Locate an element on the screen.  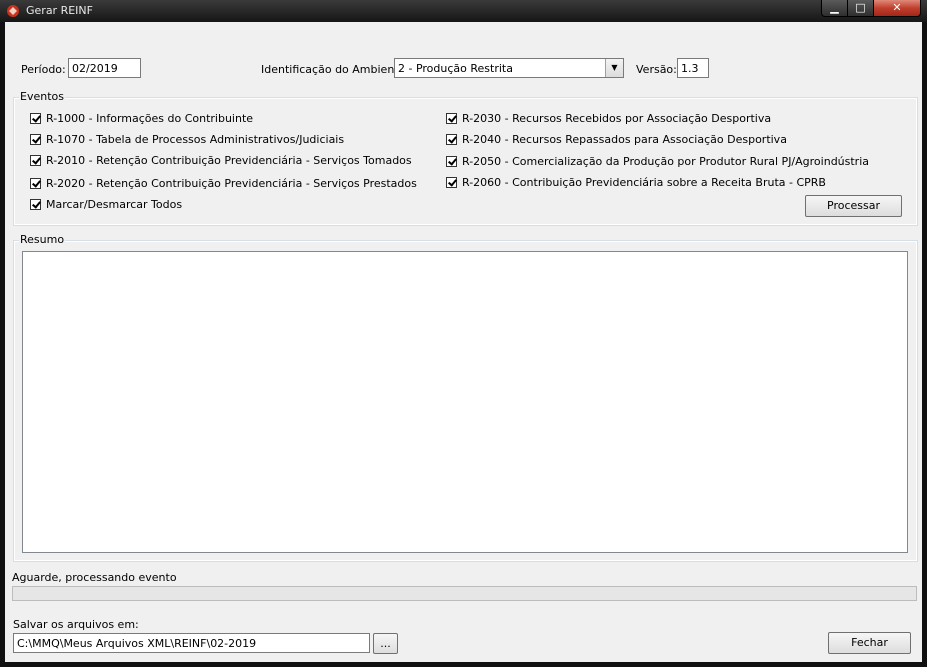
title-bar: Gerar REINF ▁ □ ✕ is located at coordinates (463, 11).